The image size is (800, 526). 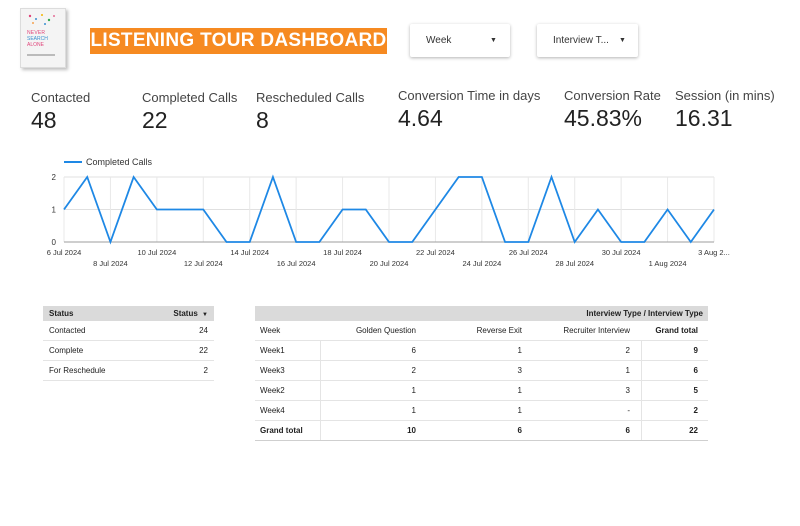 I want to click on book-cover-dots, so click(x=41, y=19).